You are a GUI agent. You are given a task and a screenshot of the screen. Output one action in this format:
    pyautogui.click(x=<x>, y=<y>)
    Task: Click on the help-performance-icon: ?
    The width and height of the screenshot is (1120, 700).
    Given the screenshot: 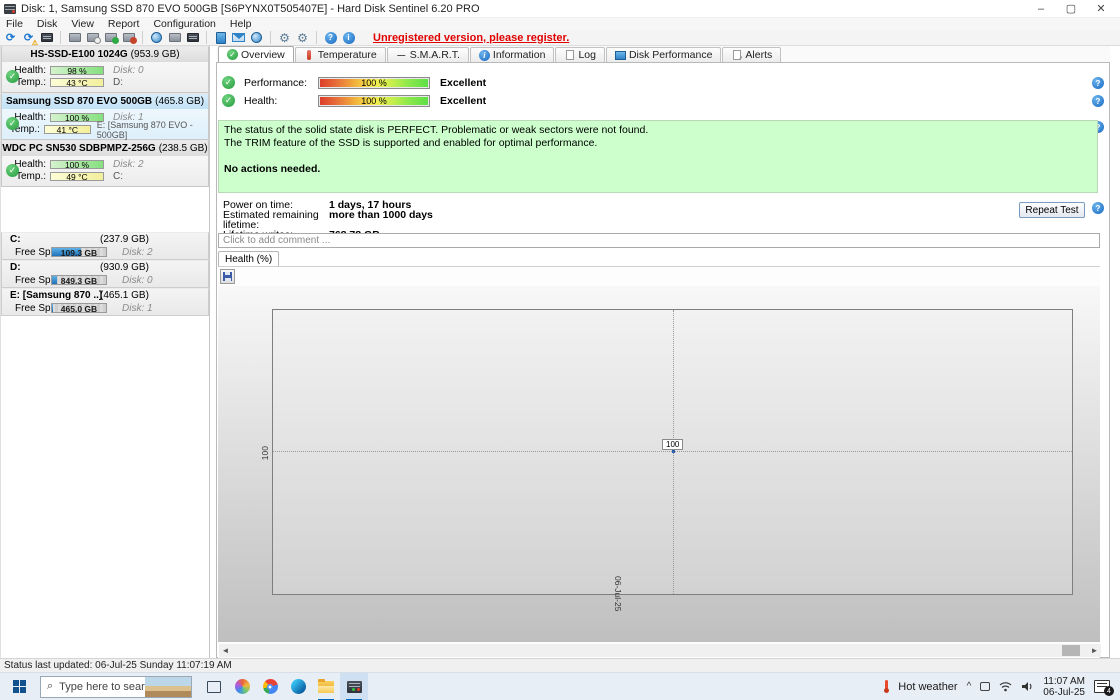 What is the action you would take?
    pyautogui.click(x=1098, y=83)
    